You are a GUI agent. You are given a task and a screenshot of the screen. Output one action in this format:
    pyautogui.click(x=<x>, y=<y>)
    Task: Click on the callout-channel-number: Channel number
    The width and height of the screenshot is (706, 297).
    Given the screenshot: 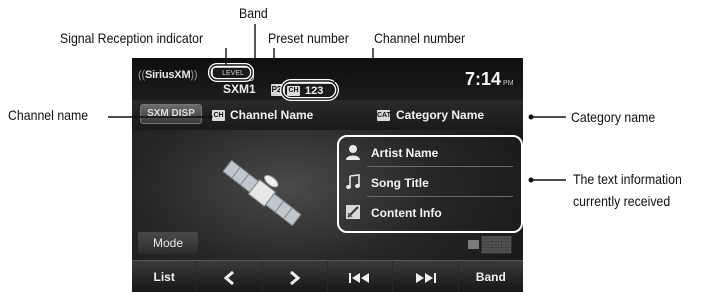 What is the action you would take?
    pyautogui.click(x=420, y=38)
    